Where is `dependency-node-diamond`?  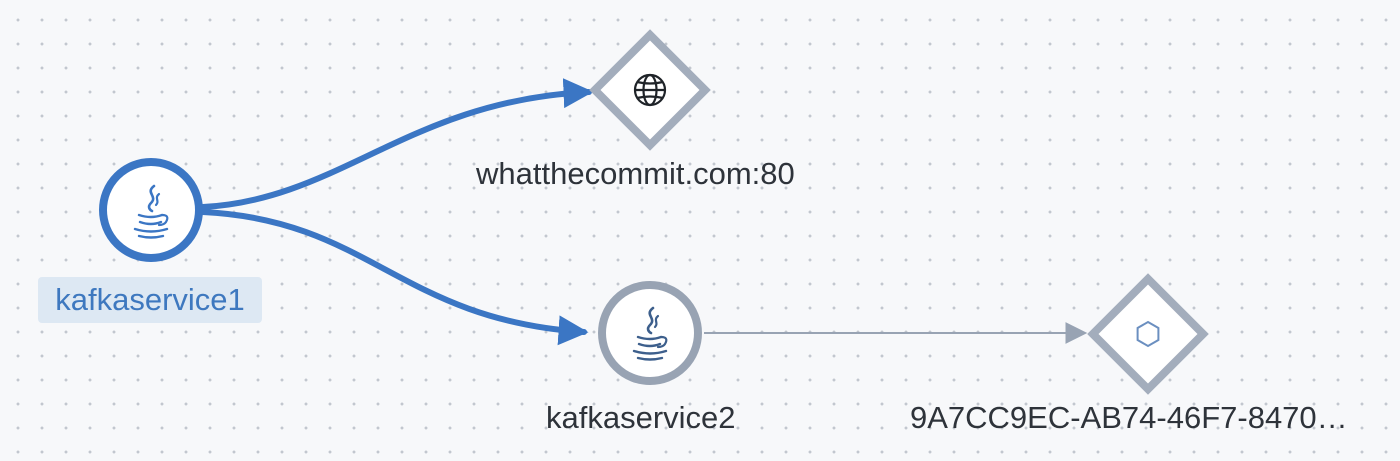 dependency-node-diamond is located at coordinates (1148, 334).